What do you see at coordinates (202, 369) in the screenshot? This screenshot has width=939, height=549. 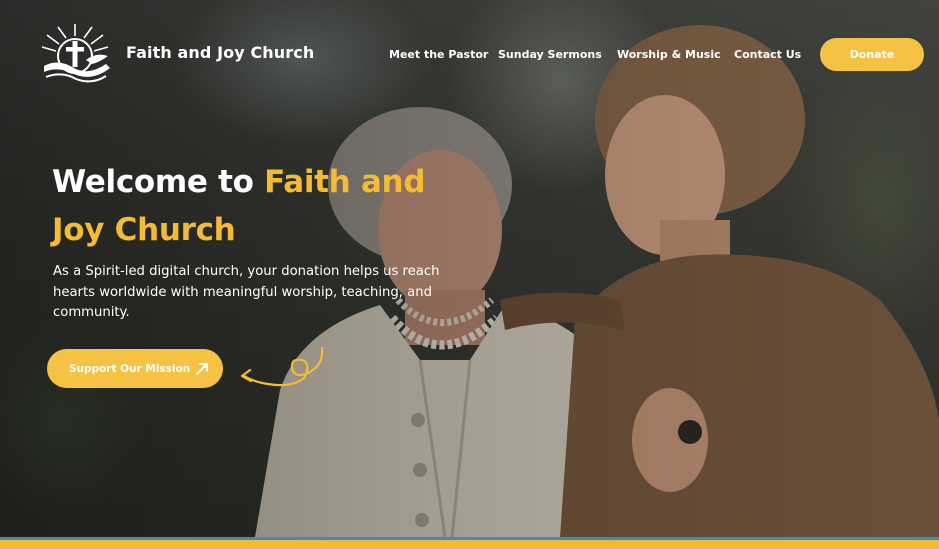 I see `arrow-up-right-icon` at bounding box center [202, 369].